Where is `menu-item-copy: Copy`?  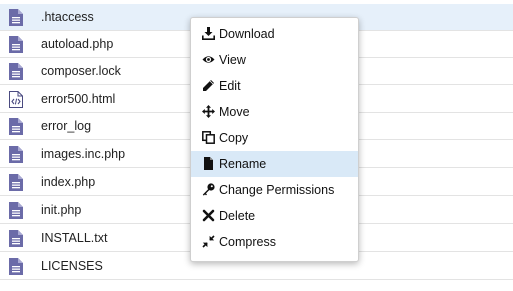 menu-item-copy: Copy is located at coordinates (274, 138).